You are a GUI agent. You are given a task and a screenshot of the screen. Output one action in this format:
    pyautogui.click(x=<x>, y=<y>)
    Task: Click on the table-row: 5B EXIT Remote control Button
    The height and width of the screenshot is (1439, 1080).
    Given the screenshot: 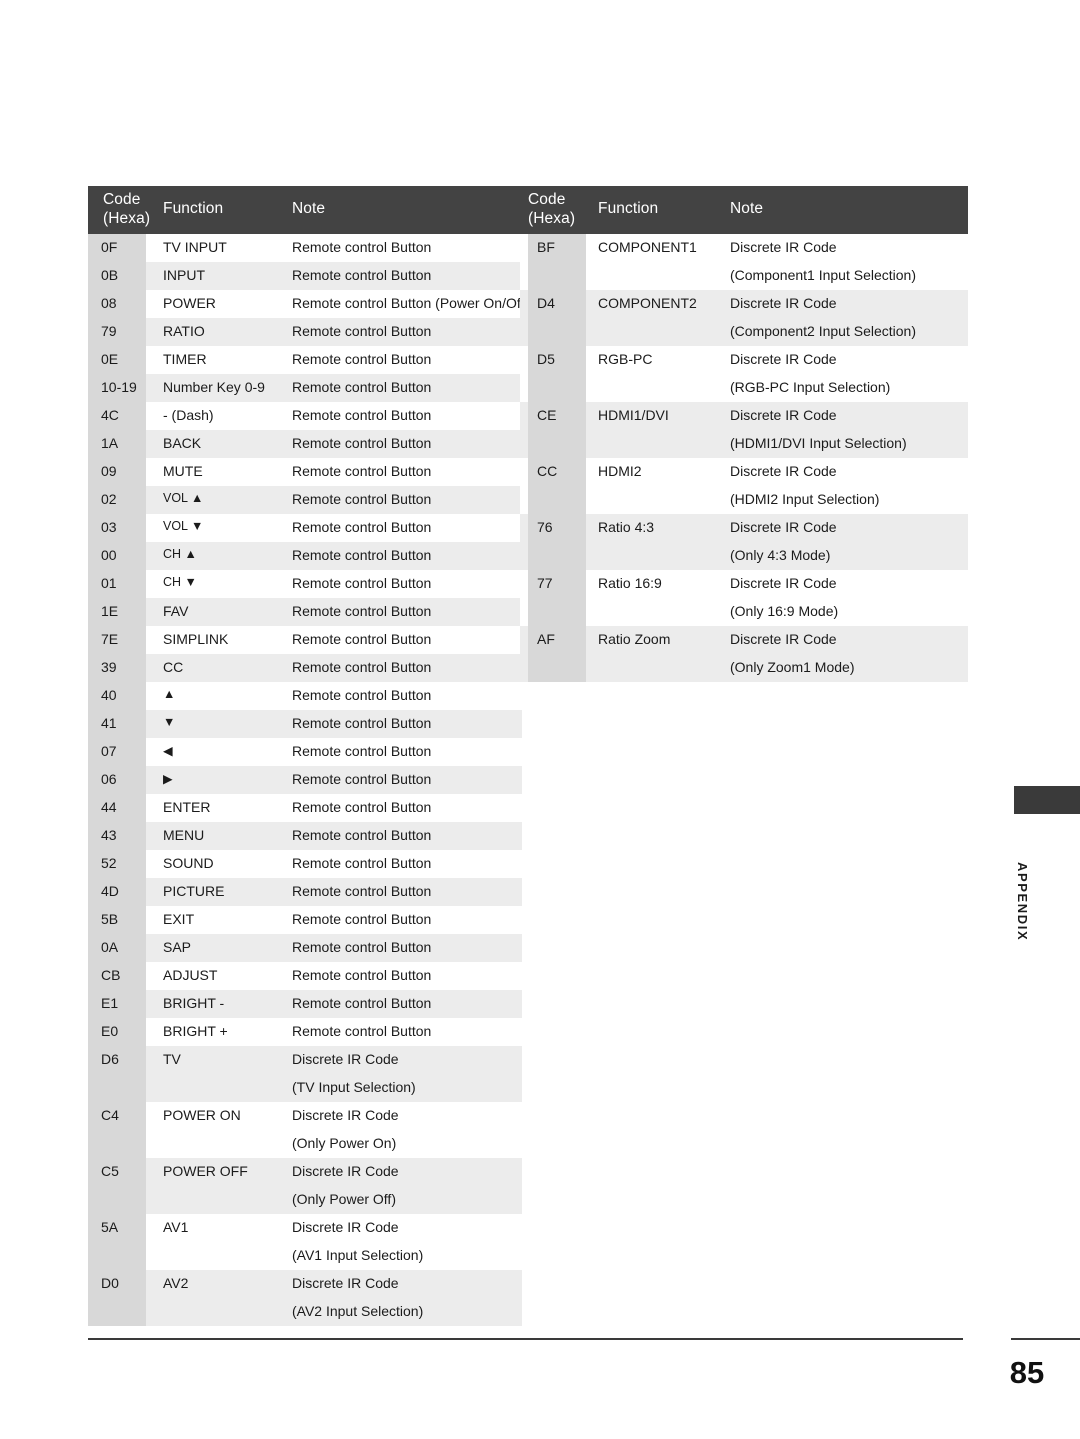 What is the action you would take?
    pyautogui.click(x=305, y=920)
    